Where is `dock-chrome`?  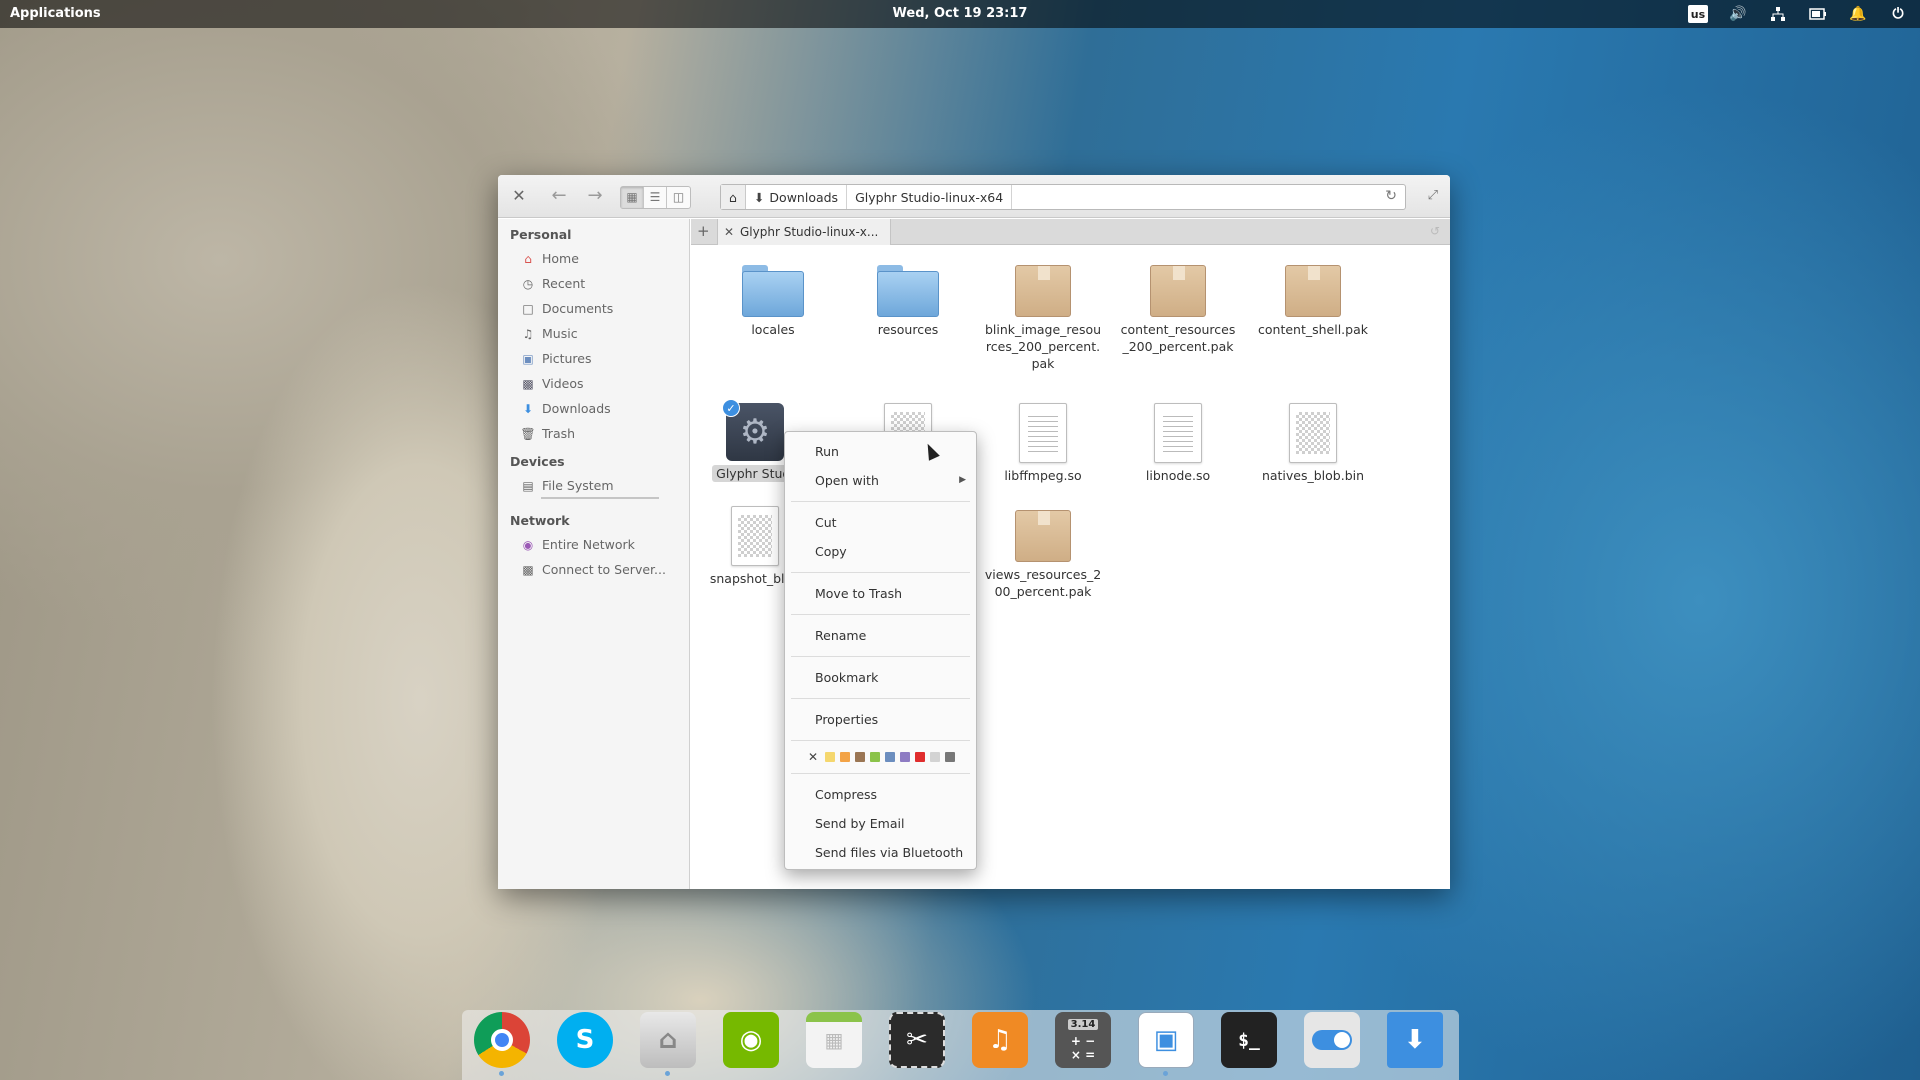
dock-chrome is located at coordinates (502, 1043).